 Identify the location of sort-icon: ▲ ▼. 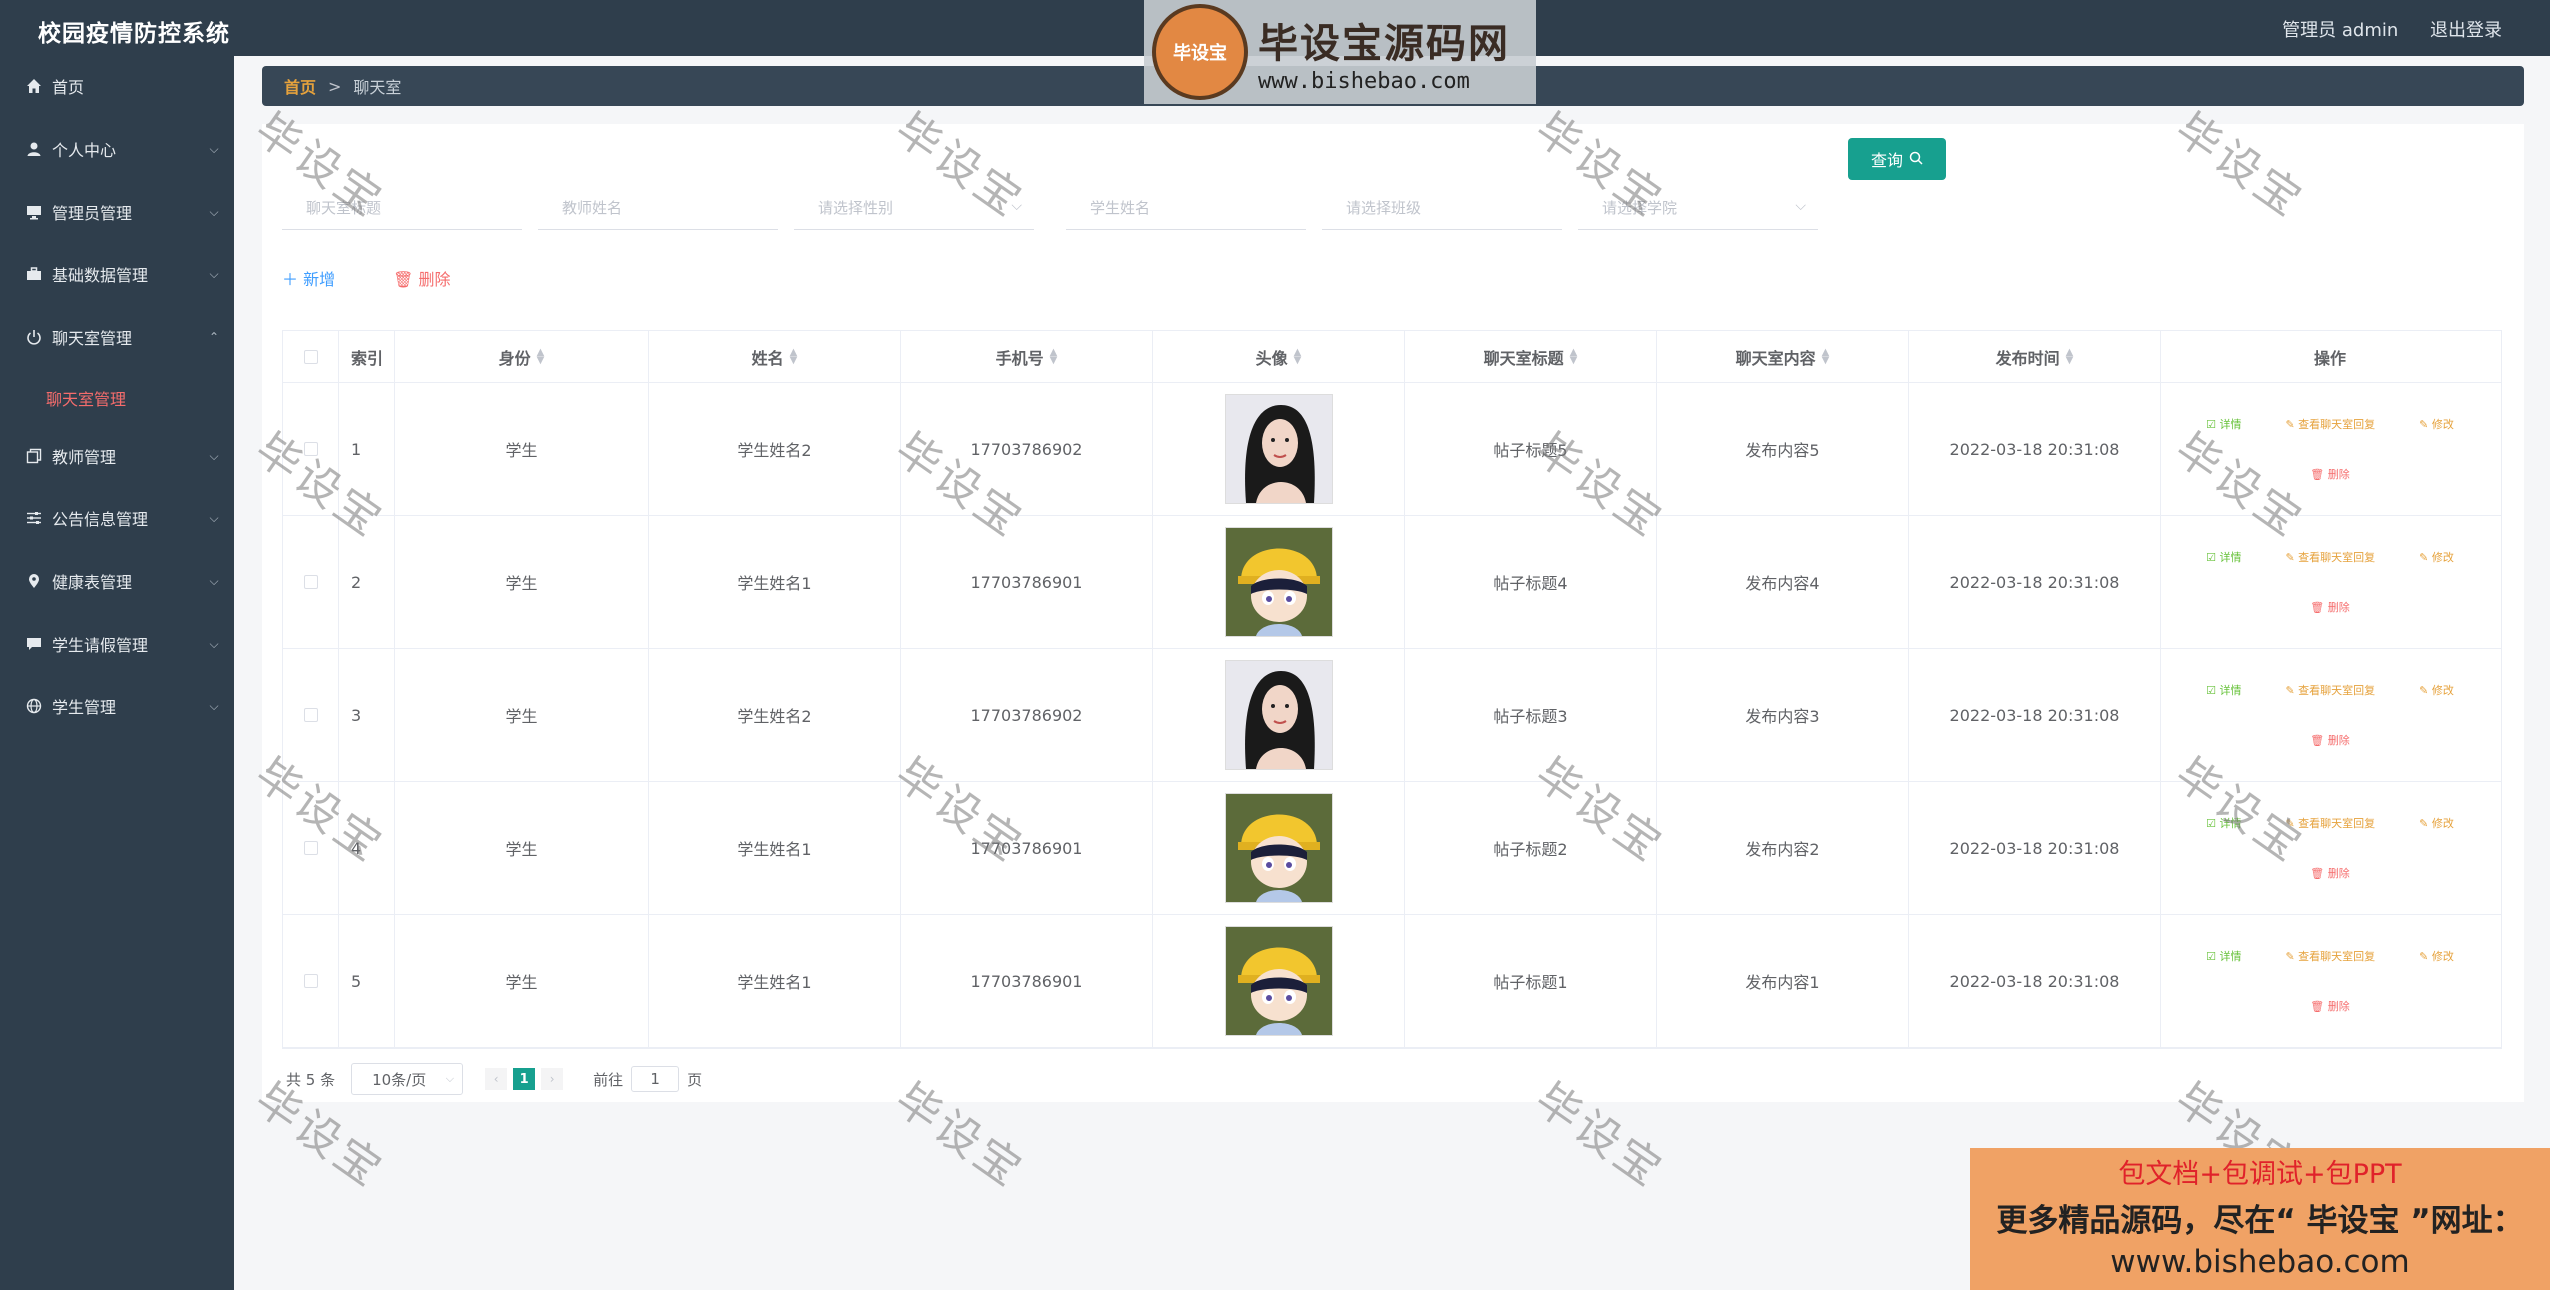
(540, 356).